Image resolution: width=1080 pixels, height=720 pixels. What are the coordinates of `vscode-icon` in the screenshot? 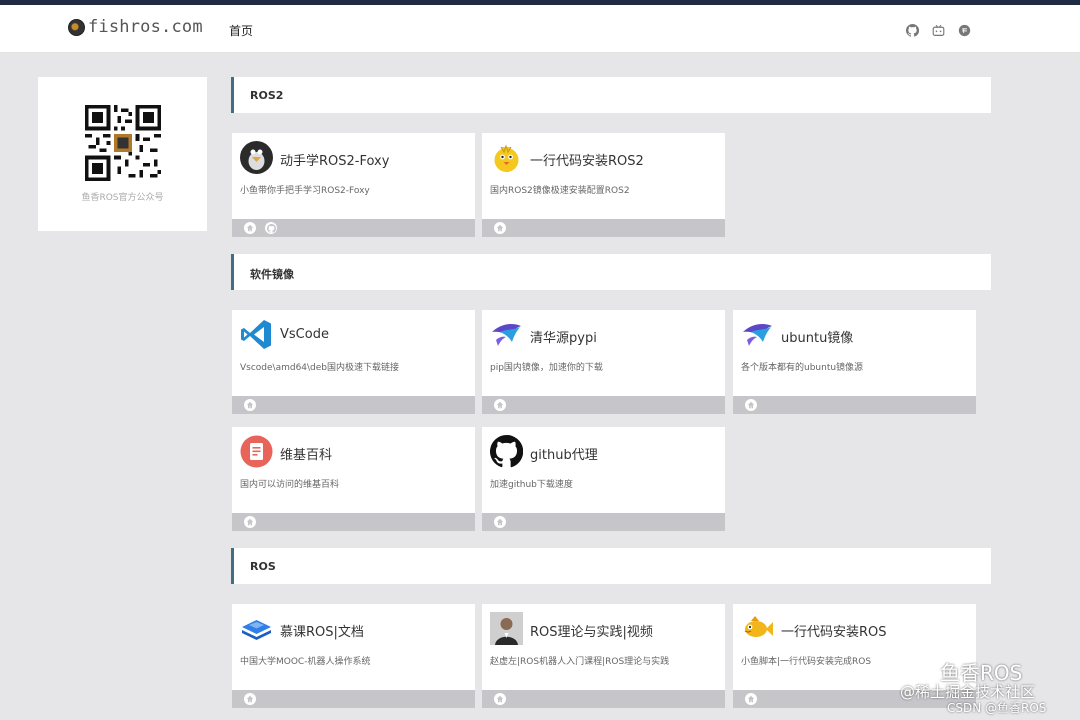 It's located at (256, 334).